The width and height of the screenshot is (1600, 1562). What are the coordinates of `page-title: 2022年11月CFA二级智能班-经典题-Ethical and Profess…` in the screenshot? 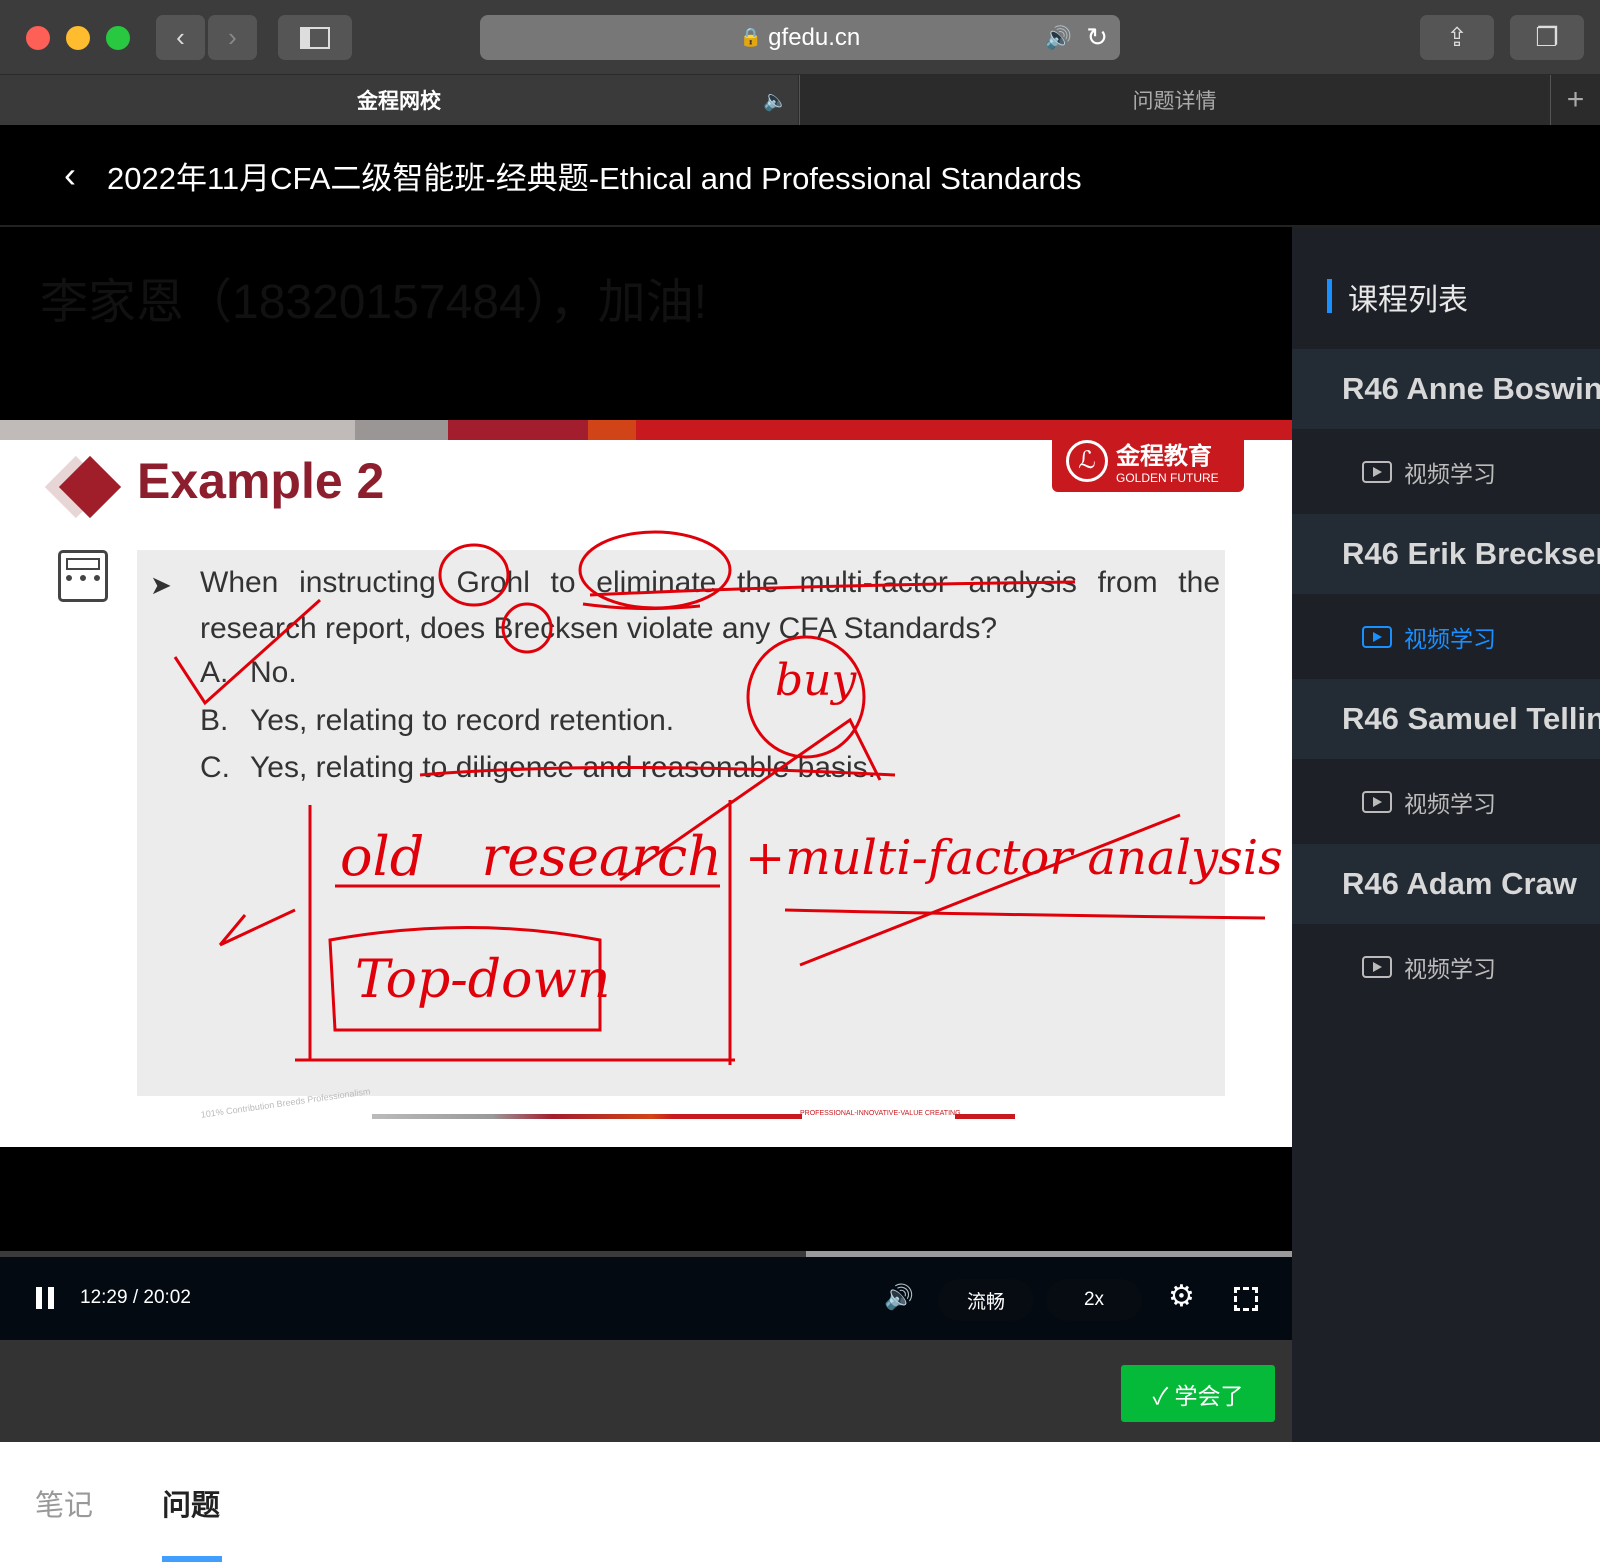 It's located at (594, 178).